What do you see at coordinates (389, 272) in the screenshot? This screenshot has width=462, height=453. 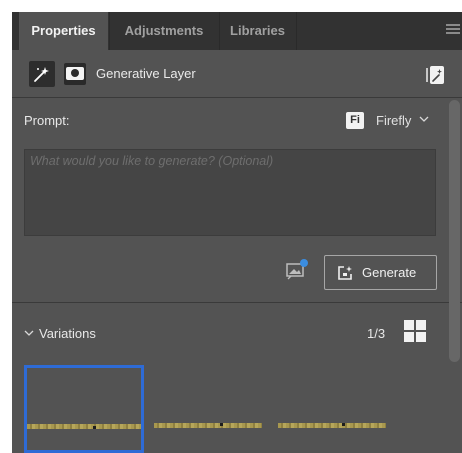 I see `generate-label: Generate` at bounding box center [389, 272].